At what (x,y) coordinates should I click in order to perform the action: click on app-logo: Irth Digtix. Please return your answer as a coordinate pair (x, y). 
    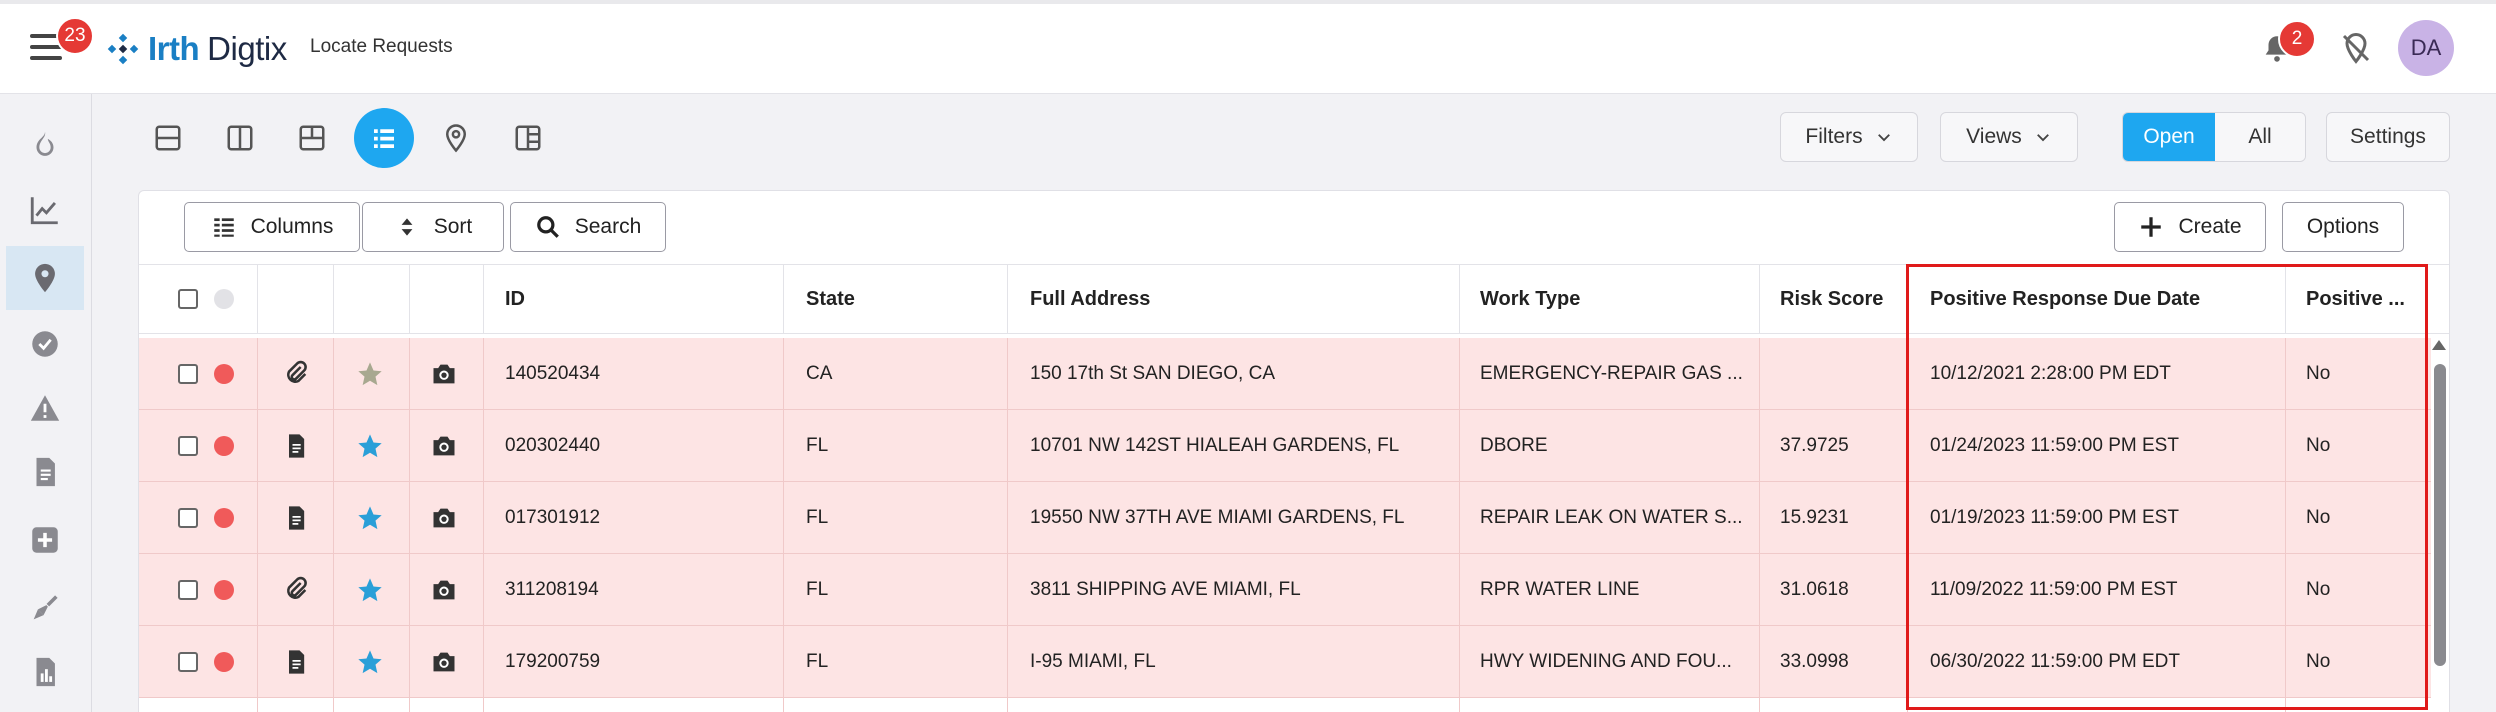
    Looking at the image, I should click on (196, 49).